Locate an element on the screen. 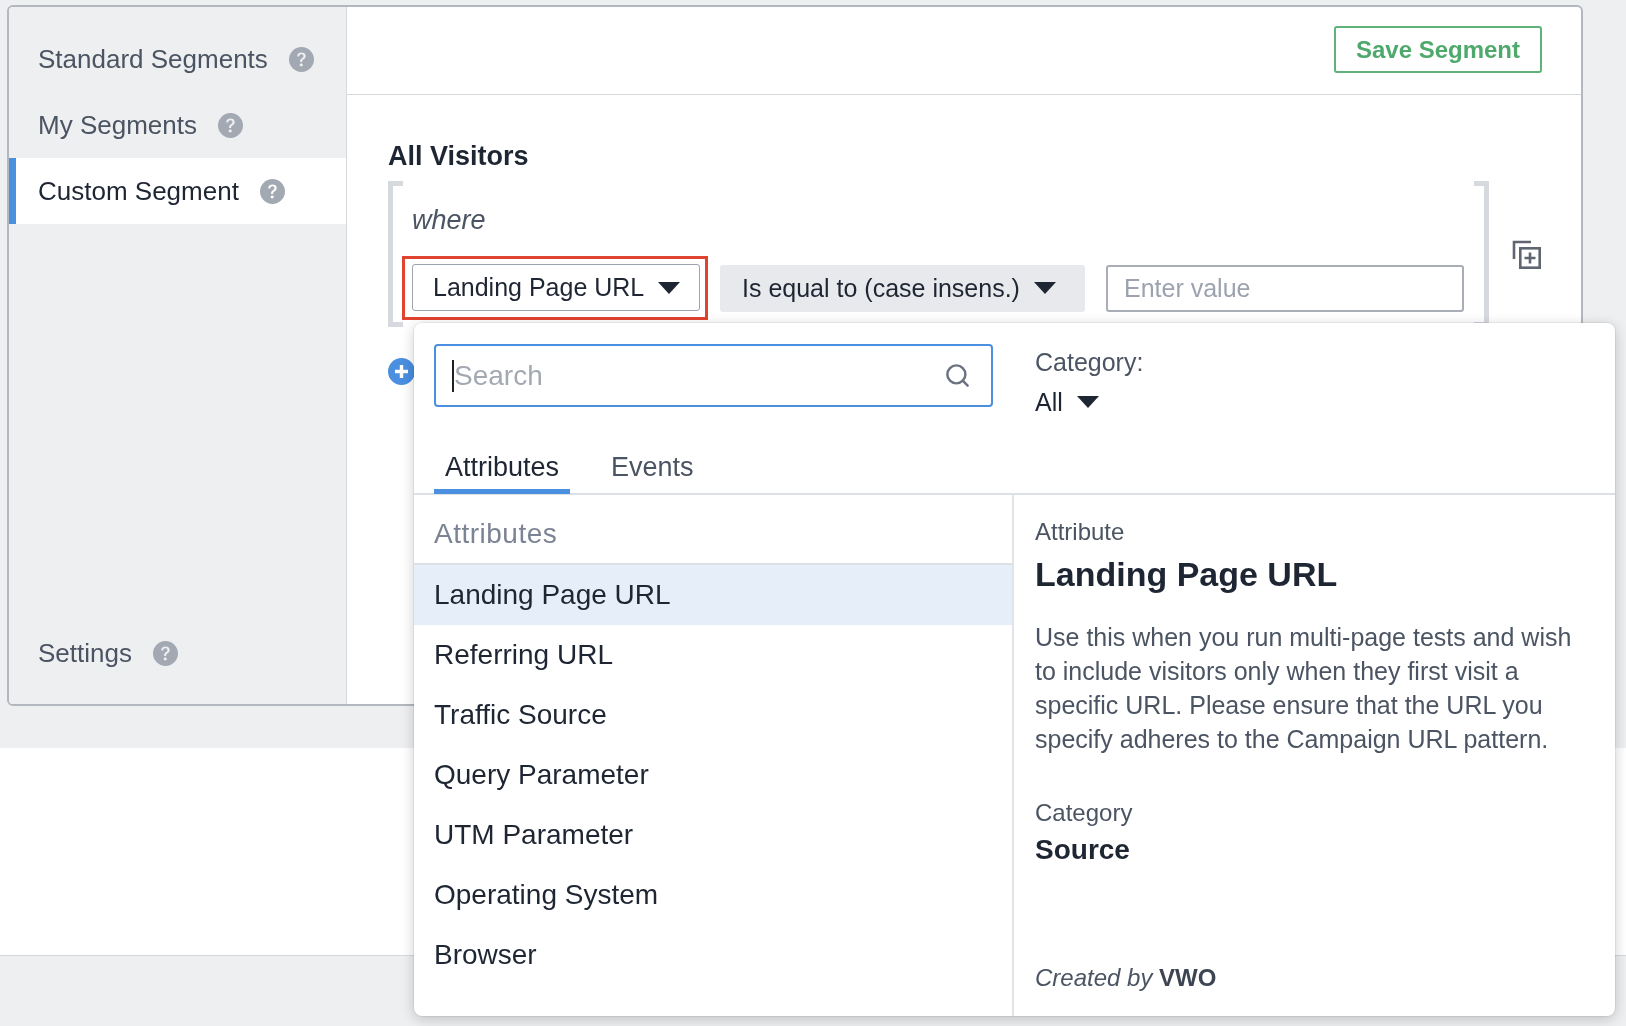 This screenshot has width=1626, height=1026. add-icon is located at coordinates (401, 371).